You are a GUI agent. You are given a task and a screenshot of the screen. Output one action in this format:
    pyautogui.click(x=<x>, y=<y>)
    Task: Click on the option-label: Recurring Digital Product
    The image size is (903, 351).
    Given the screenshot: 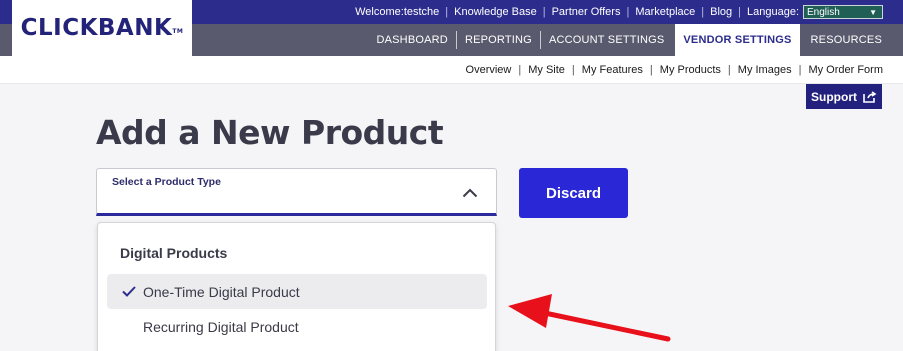 What is the action you would take?
    pyautogui.click(x=221, y=326)
    